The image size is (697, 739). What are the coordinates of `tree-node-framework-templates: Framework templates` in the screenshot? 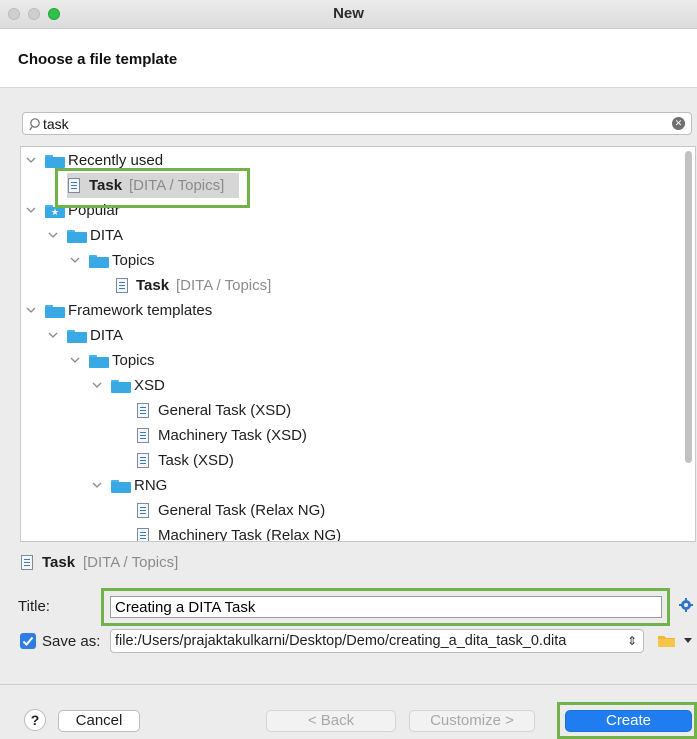 It's located at (341, 310).